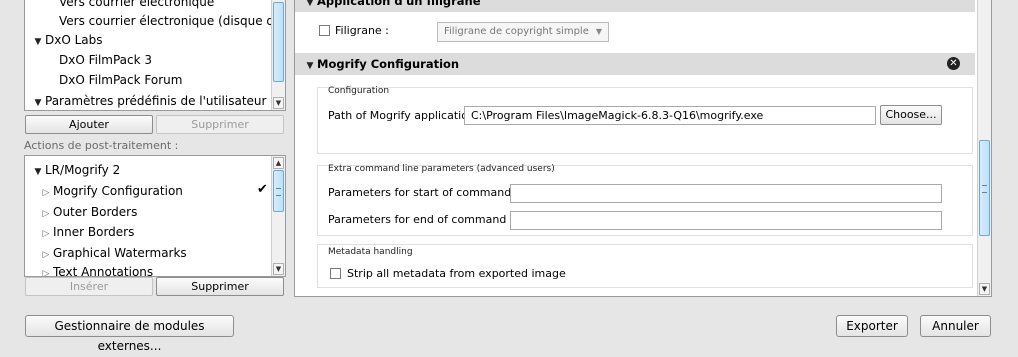 The height and width of the screenshot is (357, 1018). Describe the element at coordinates (83, 170) in the screenshot. I see `action-group-label: LR/Mogrify 2` at that location.